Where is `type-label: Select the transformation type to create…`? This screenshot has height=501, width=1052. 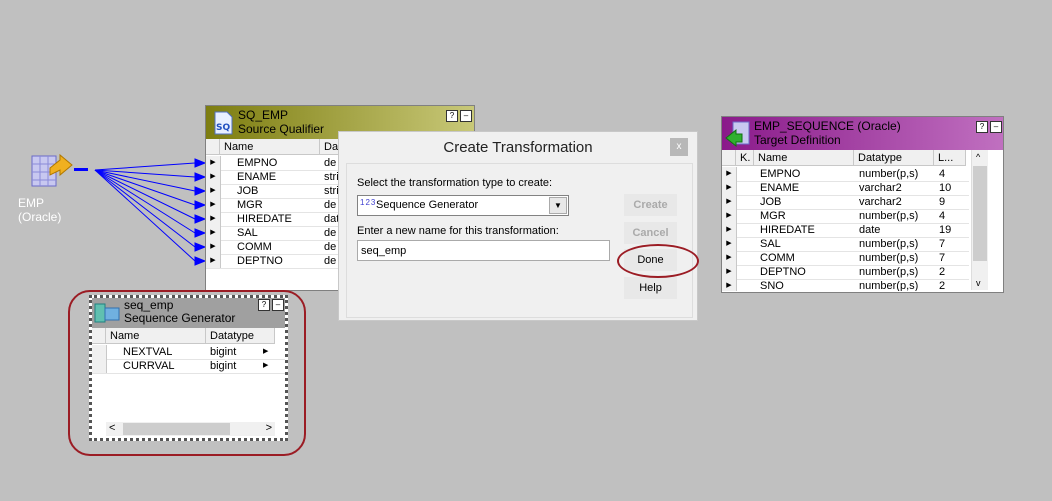
type-label: Select the transformation type to create… is located at coordinates (455, 183).